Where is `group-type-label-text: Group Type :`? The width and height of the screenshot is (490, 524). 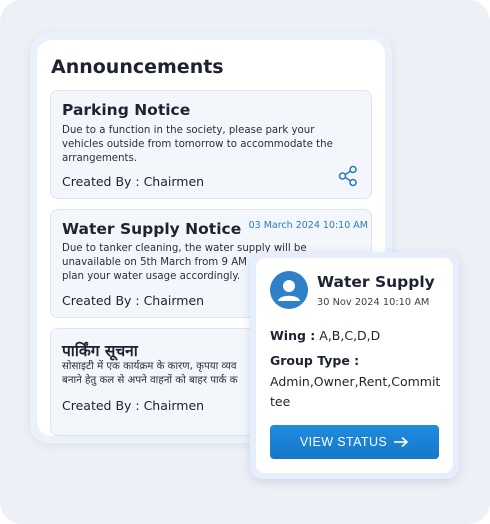
group-type-label-text: Group Type : is located at coordinates (315, 360).